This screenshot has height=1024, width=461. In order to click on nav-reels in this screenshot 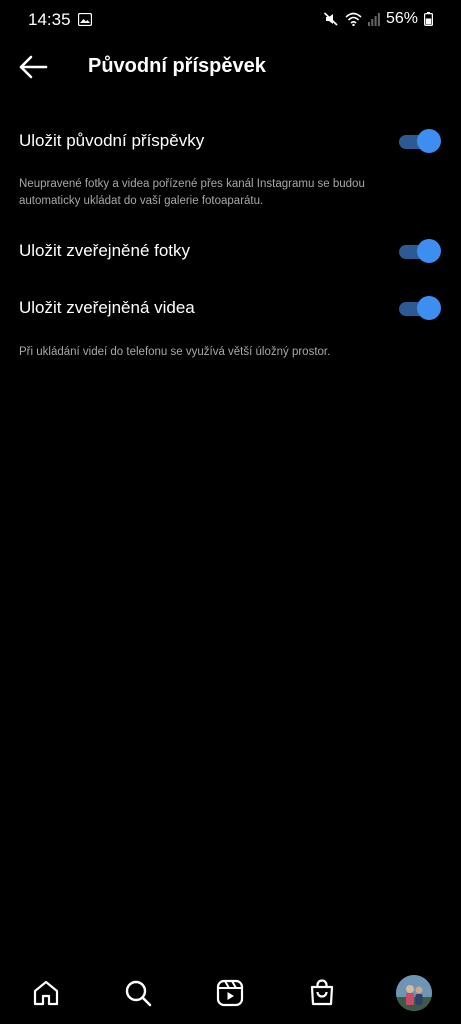, I will do `click(230, 993)`.